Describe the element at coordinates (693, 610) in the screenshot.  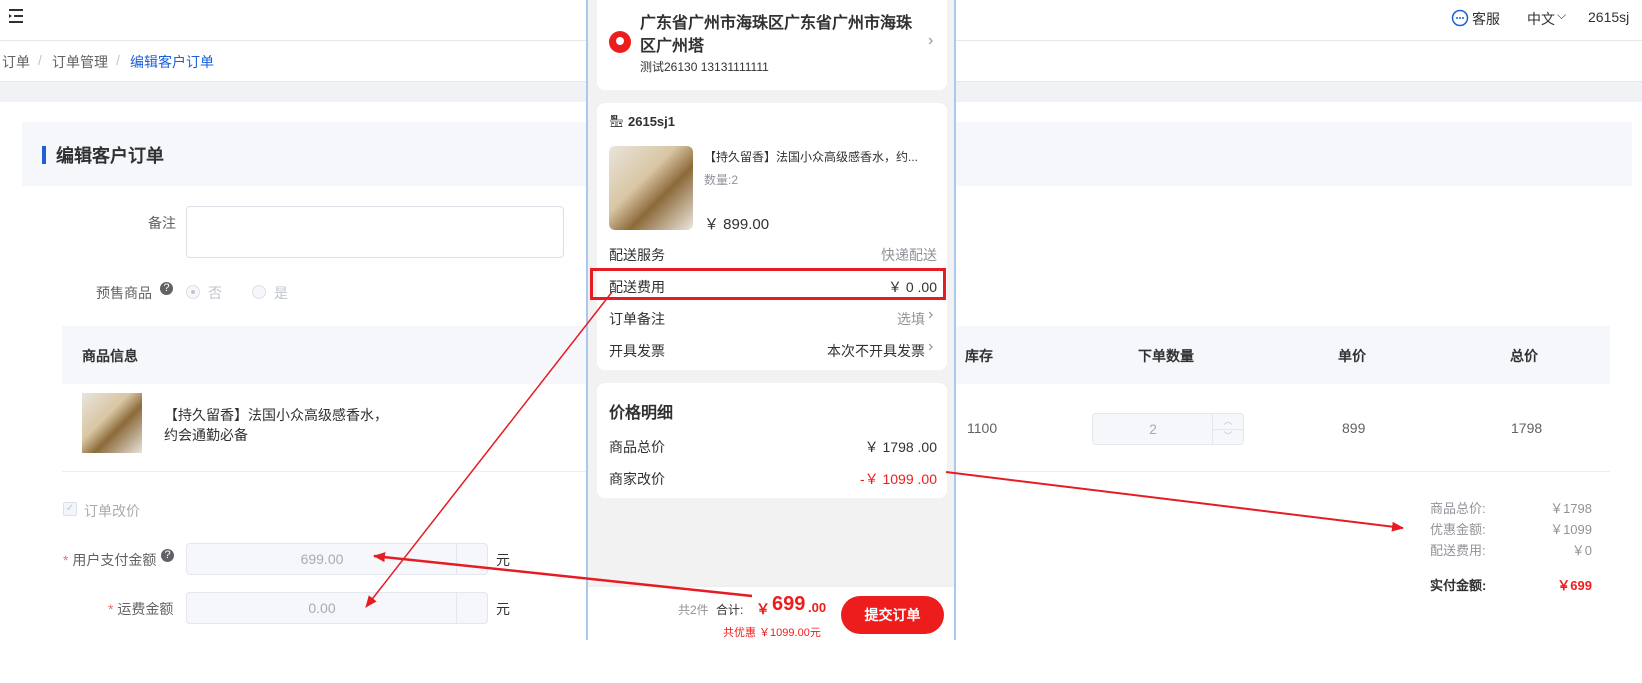
I see `item-count: 共2件` at that location.